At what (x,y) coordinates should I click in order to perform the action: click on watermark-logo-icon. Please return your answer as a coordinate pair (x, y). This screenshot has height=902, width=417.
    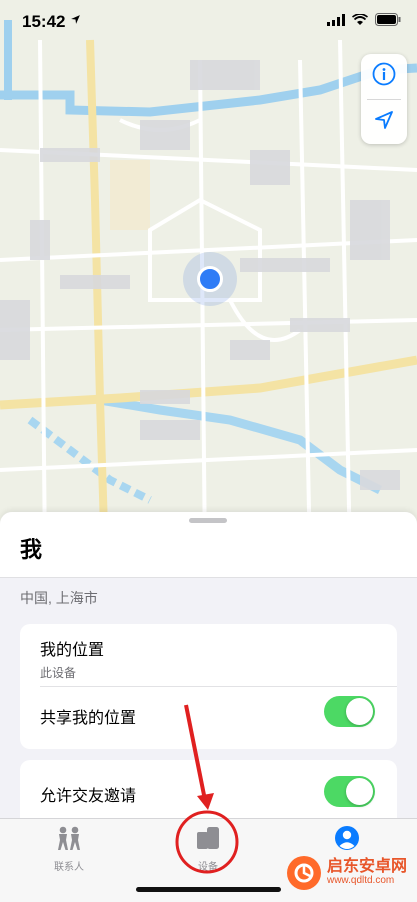
    Looking at the image, I should click on (303, 873).